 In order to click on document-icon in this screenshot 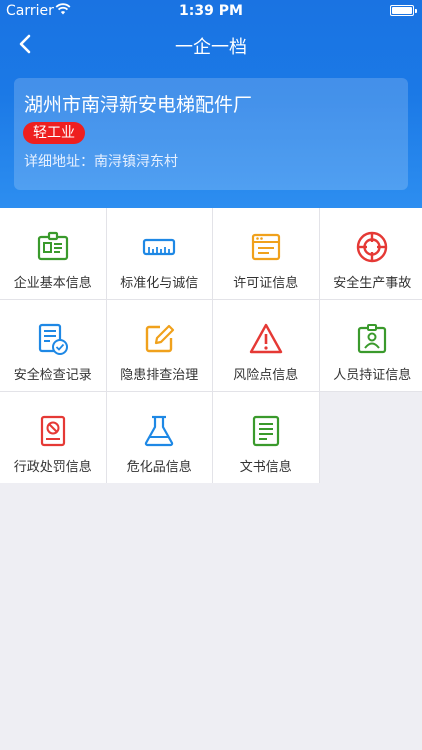, I will do `click(265, 431)`.